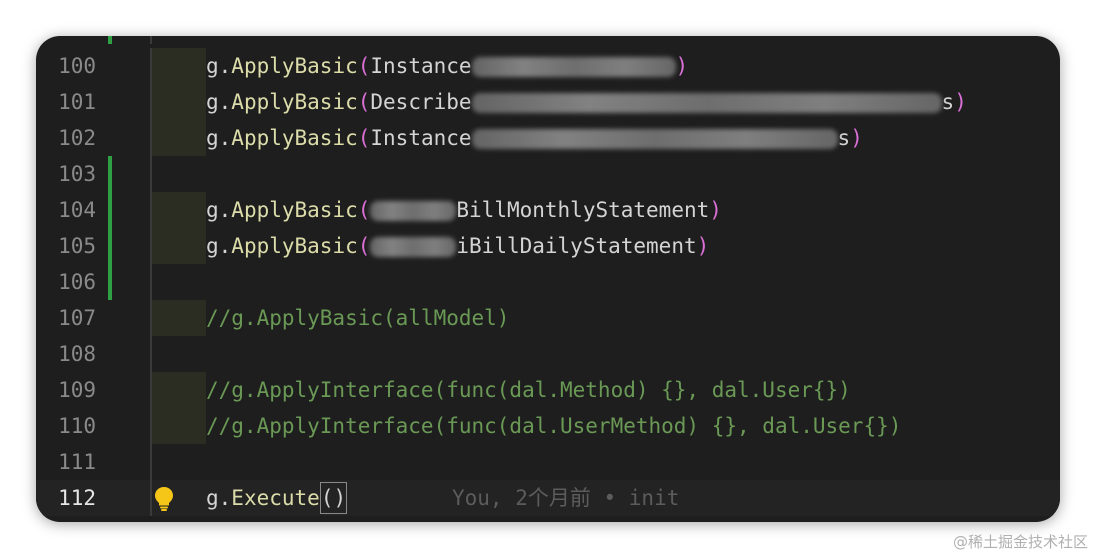 Image resolution: width=1096 pixels, height=558 pixels. I want to click on code-text: g.ApplyBasic(Instance), so click(447, 66).